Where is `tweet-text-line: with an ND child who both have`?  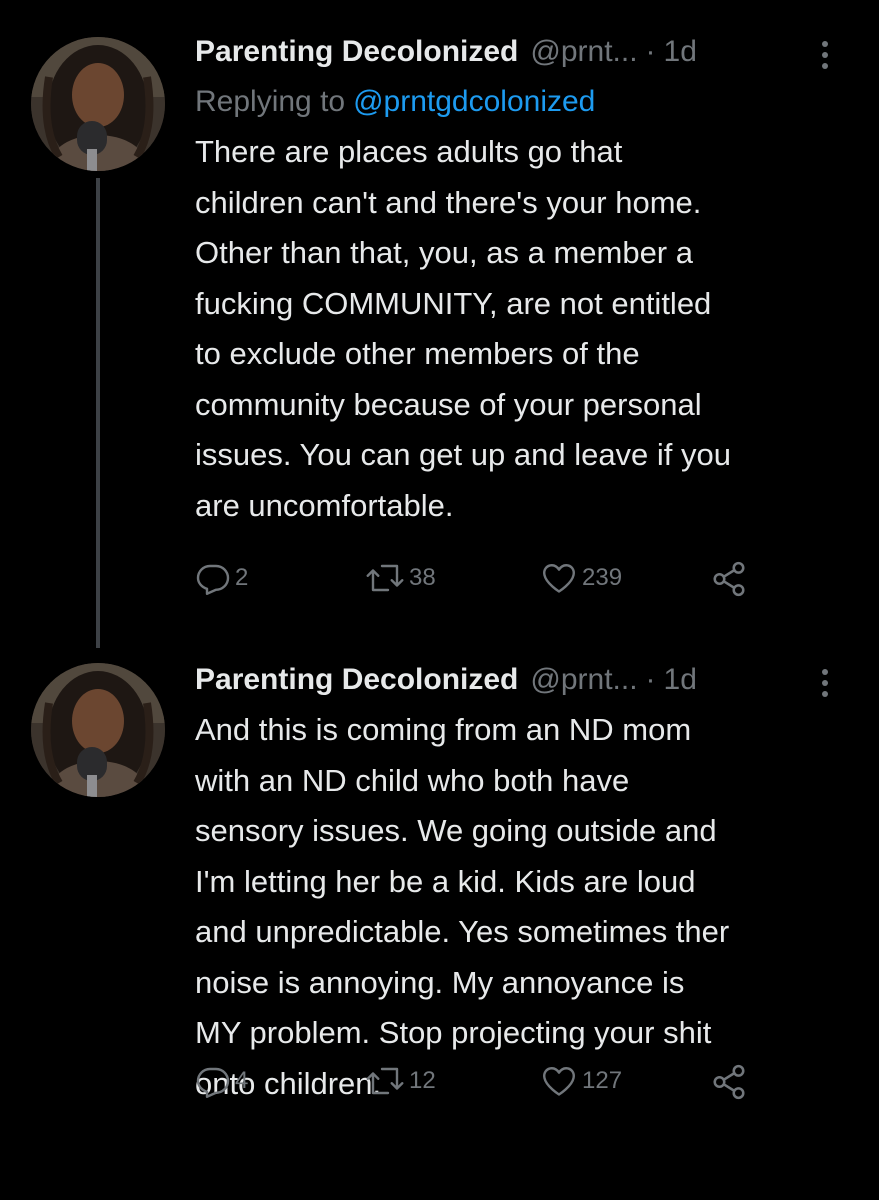 tweet-text-line: with an ND child who both have is located at coordinates (412, 780).